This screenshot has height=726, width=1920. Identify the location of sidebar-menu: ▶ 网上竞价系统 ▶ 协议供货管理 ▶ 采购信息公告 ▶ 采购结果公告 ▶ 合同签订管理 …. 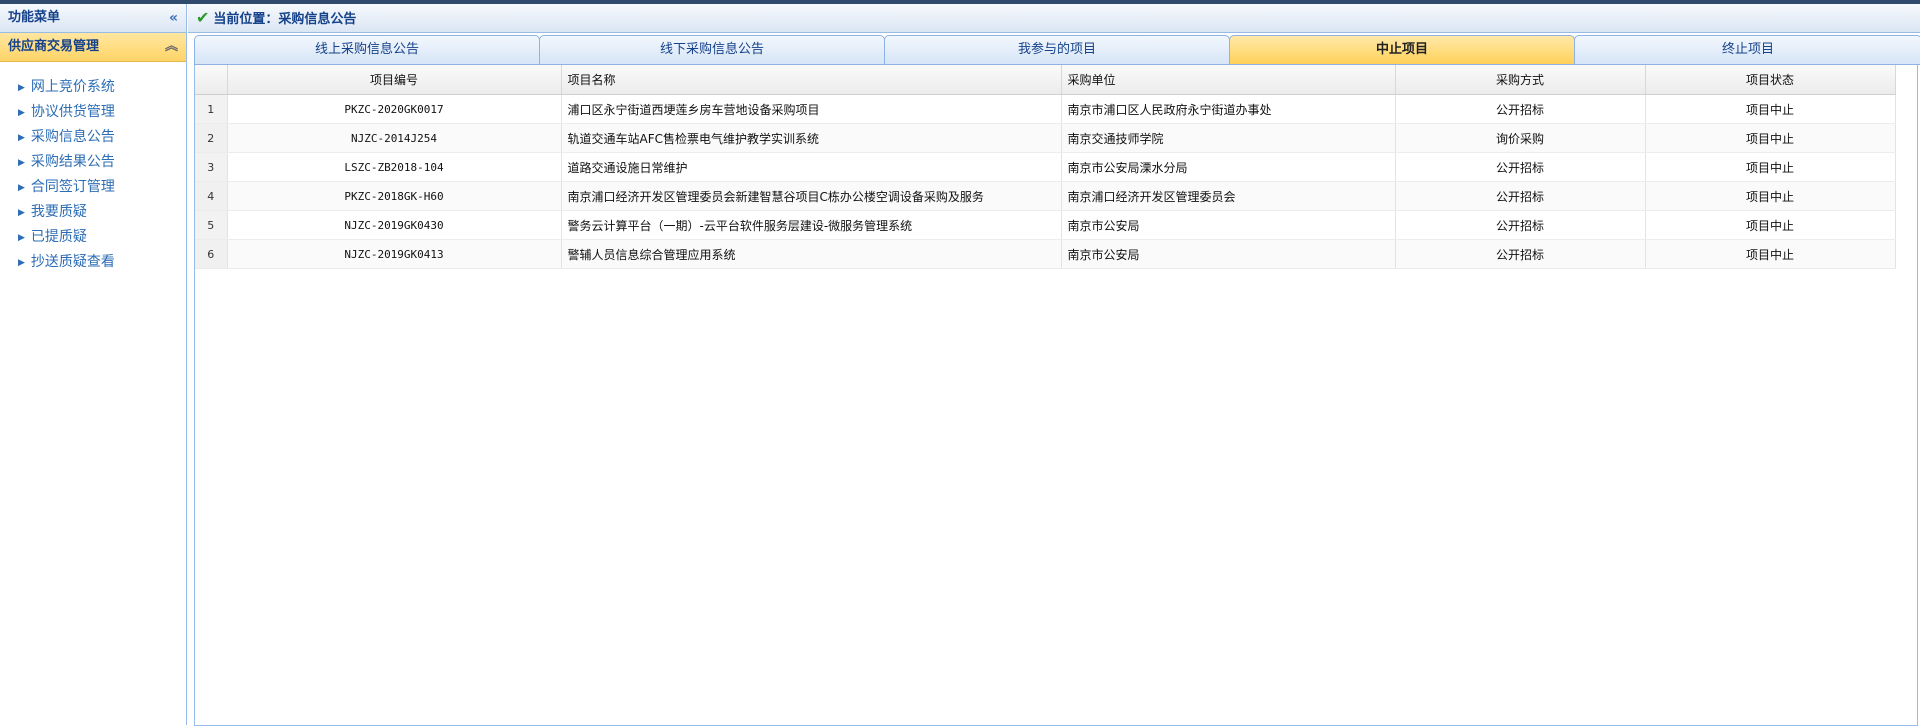
(93, 168).